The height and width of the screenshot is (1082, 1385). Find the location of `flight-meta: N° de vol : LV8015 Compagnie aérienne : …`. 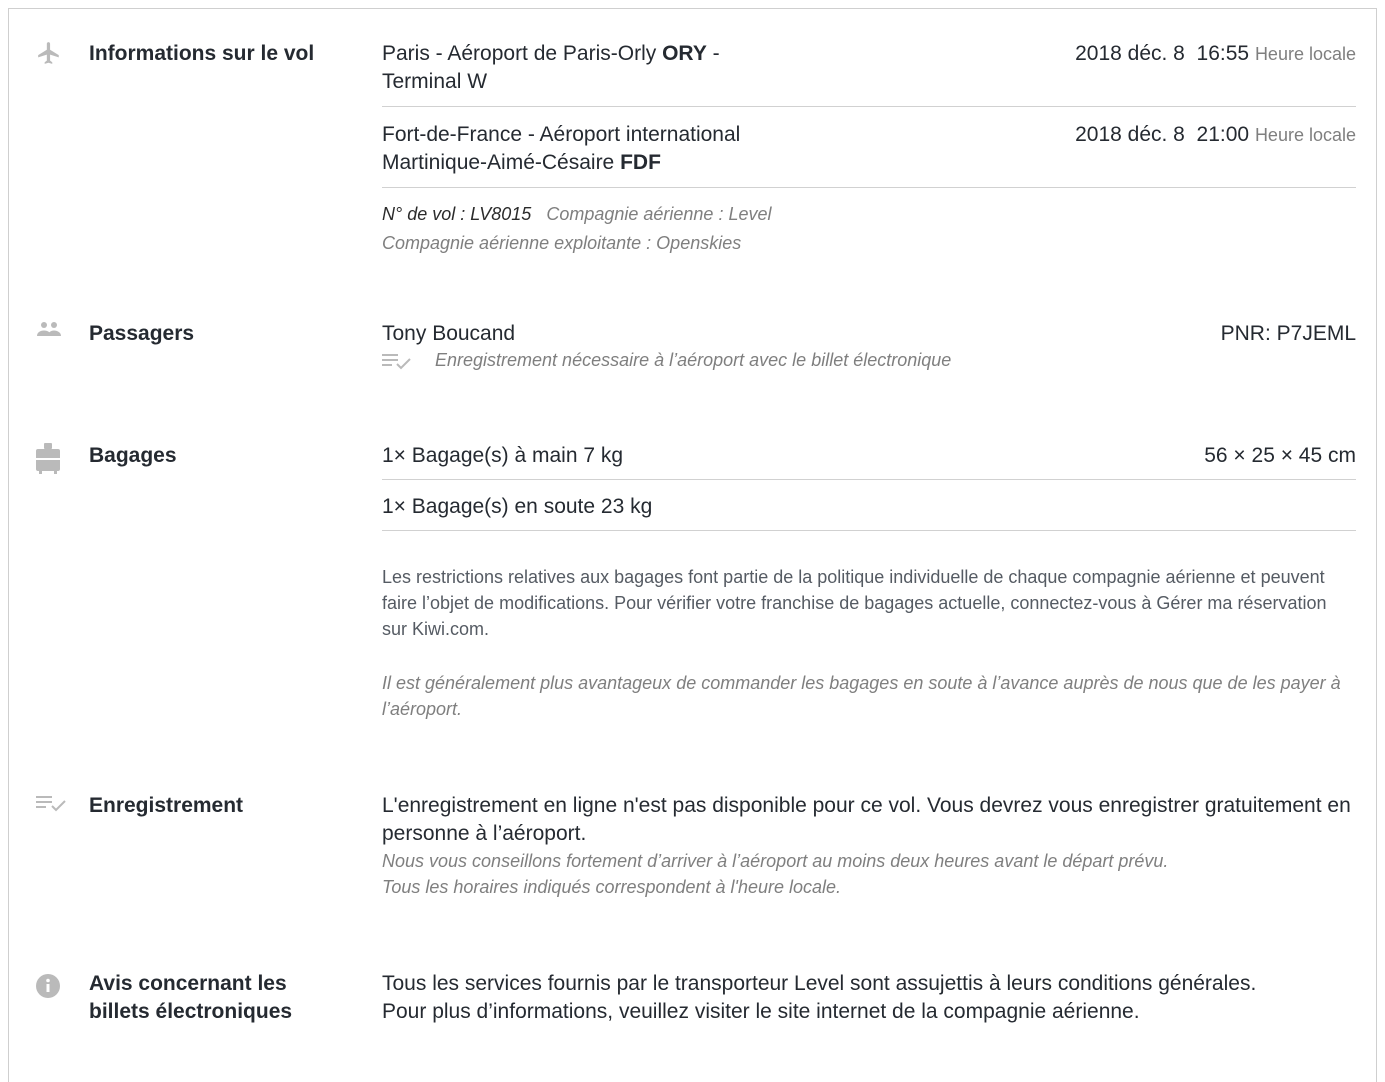

flight-meta: N° de vol : LV8015 Compagnie aérienne : … is located at coordinates (869, 223).